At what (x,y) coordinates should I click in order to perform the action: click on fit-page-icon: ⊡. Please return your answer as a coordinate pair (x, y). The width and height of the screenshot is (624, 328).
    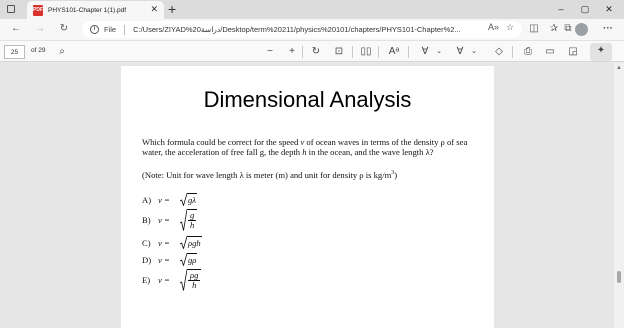
    Looking at the image, I should click on (339, 52).